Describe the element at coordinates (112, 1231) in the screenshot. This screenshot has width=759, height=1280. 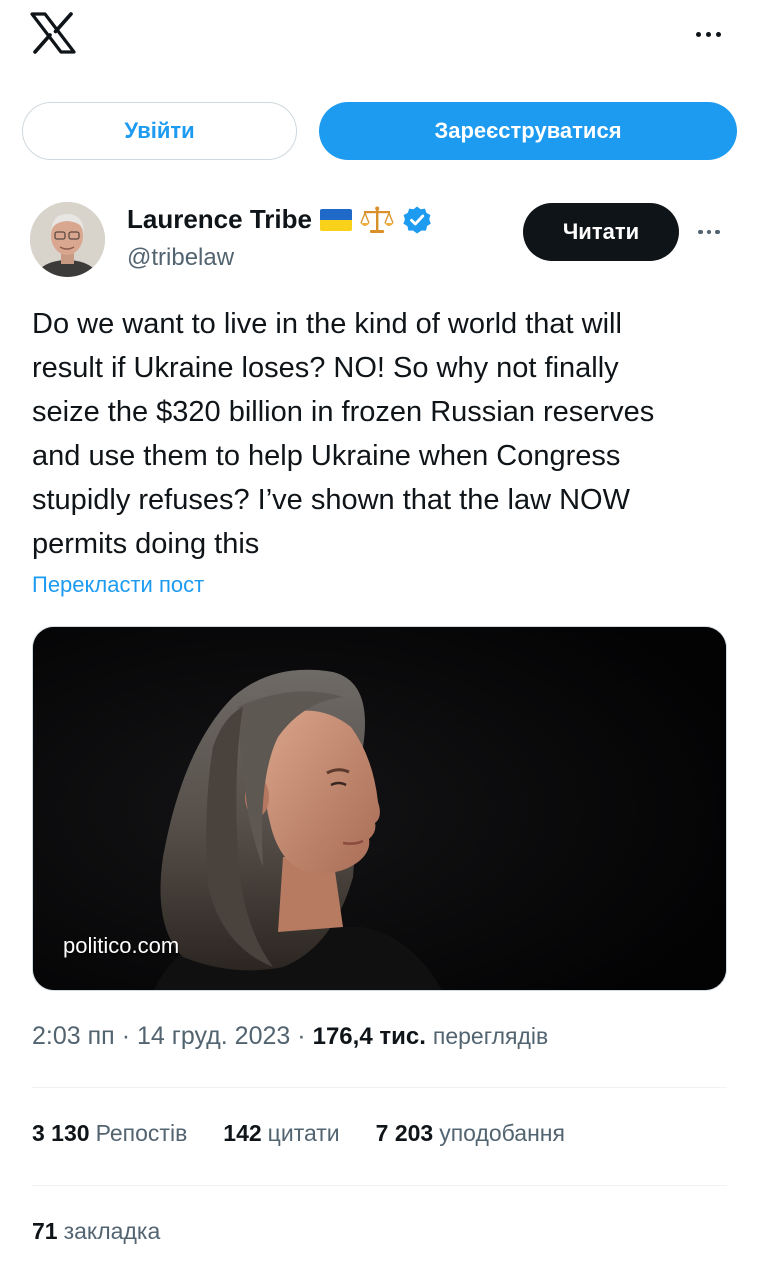
I see `bookmarks-label: закладка` at that location.